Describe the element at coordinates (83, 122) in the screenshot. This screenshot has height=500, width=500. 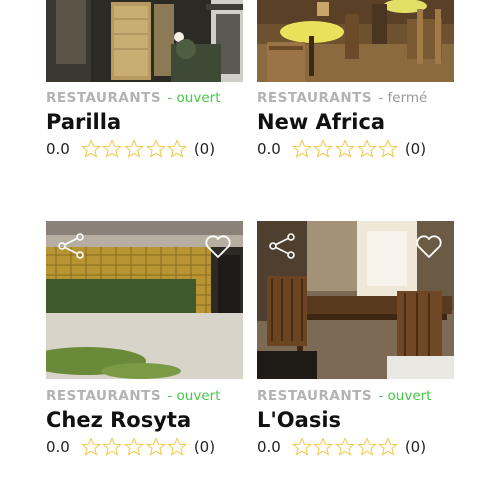
I see `restaurant-name: Parilla` at that location.